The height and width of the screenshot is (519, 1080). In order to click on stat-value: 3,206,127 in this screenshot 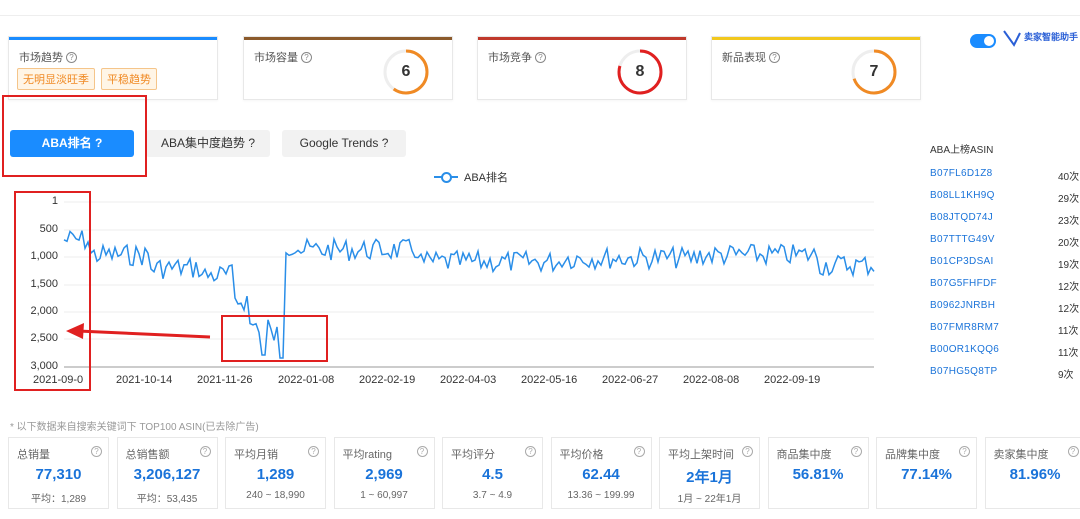, I will do `click(167, 474)`.